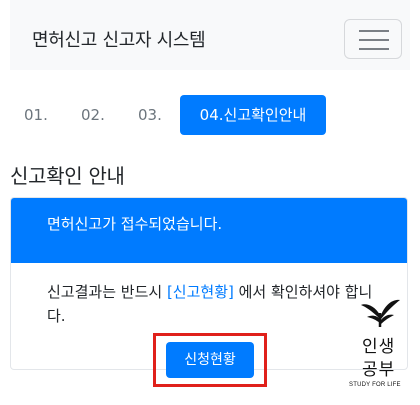  Describe the element at coordinates (375, 385) in the screenshot. I see `watermark-tagline: STUDY FOR LIFE` at that location.